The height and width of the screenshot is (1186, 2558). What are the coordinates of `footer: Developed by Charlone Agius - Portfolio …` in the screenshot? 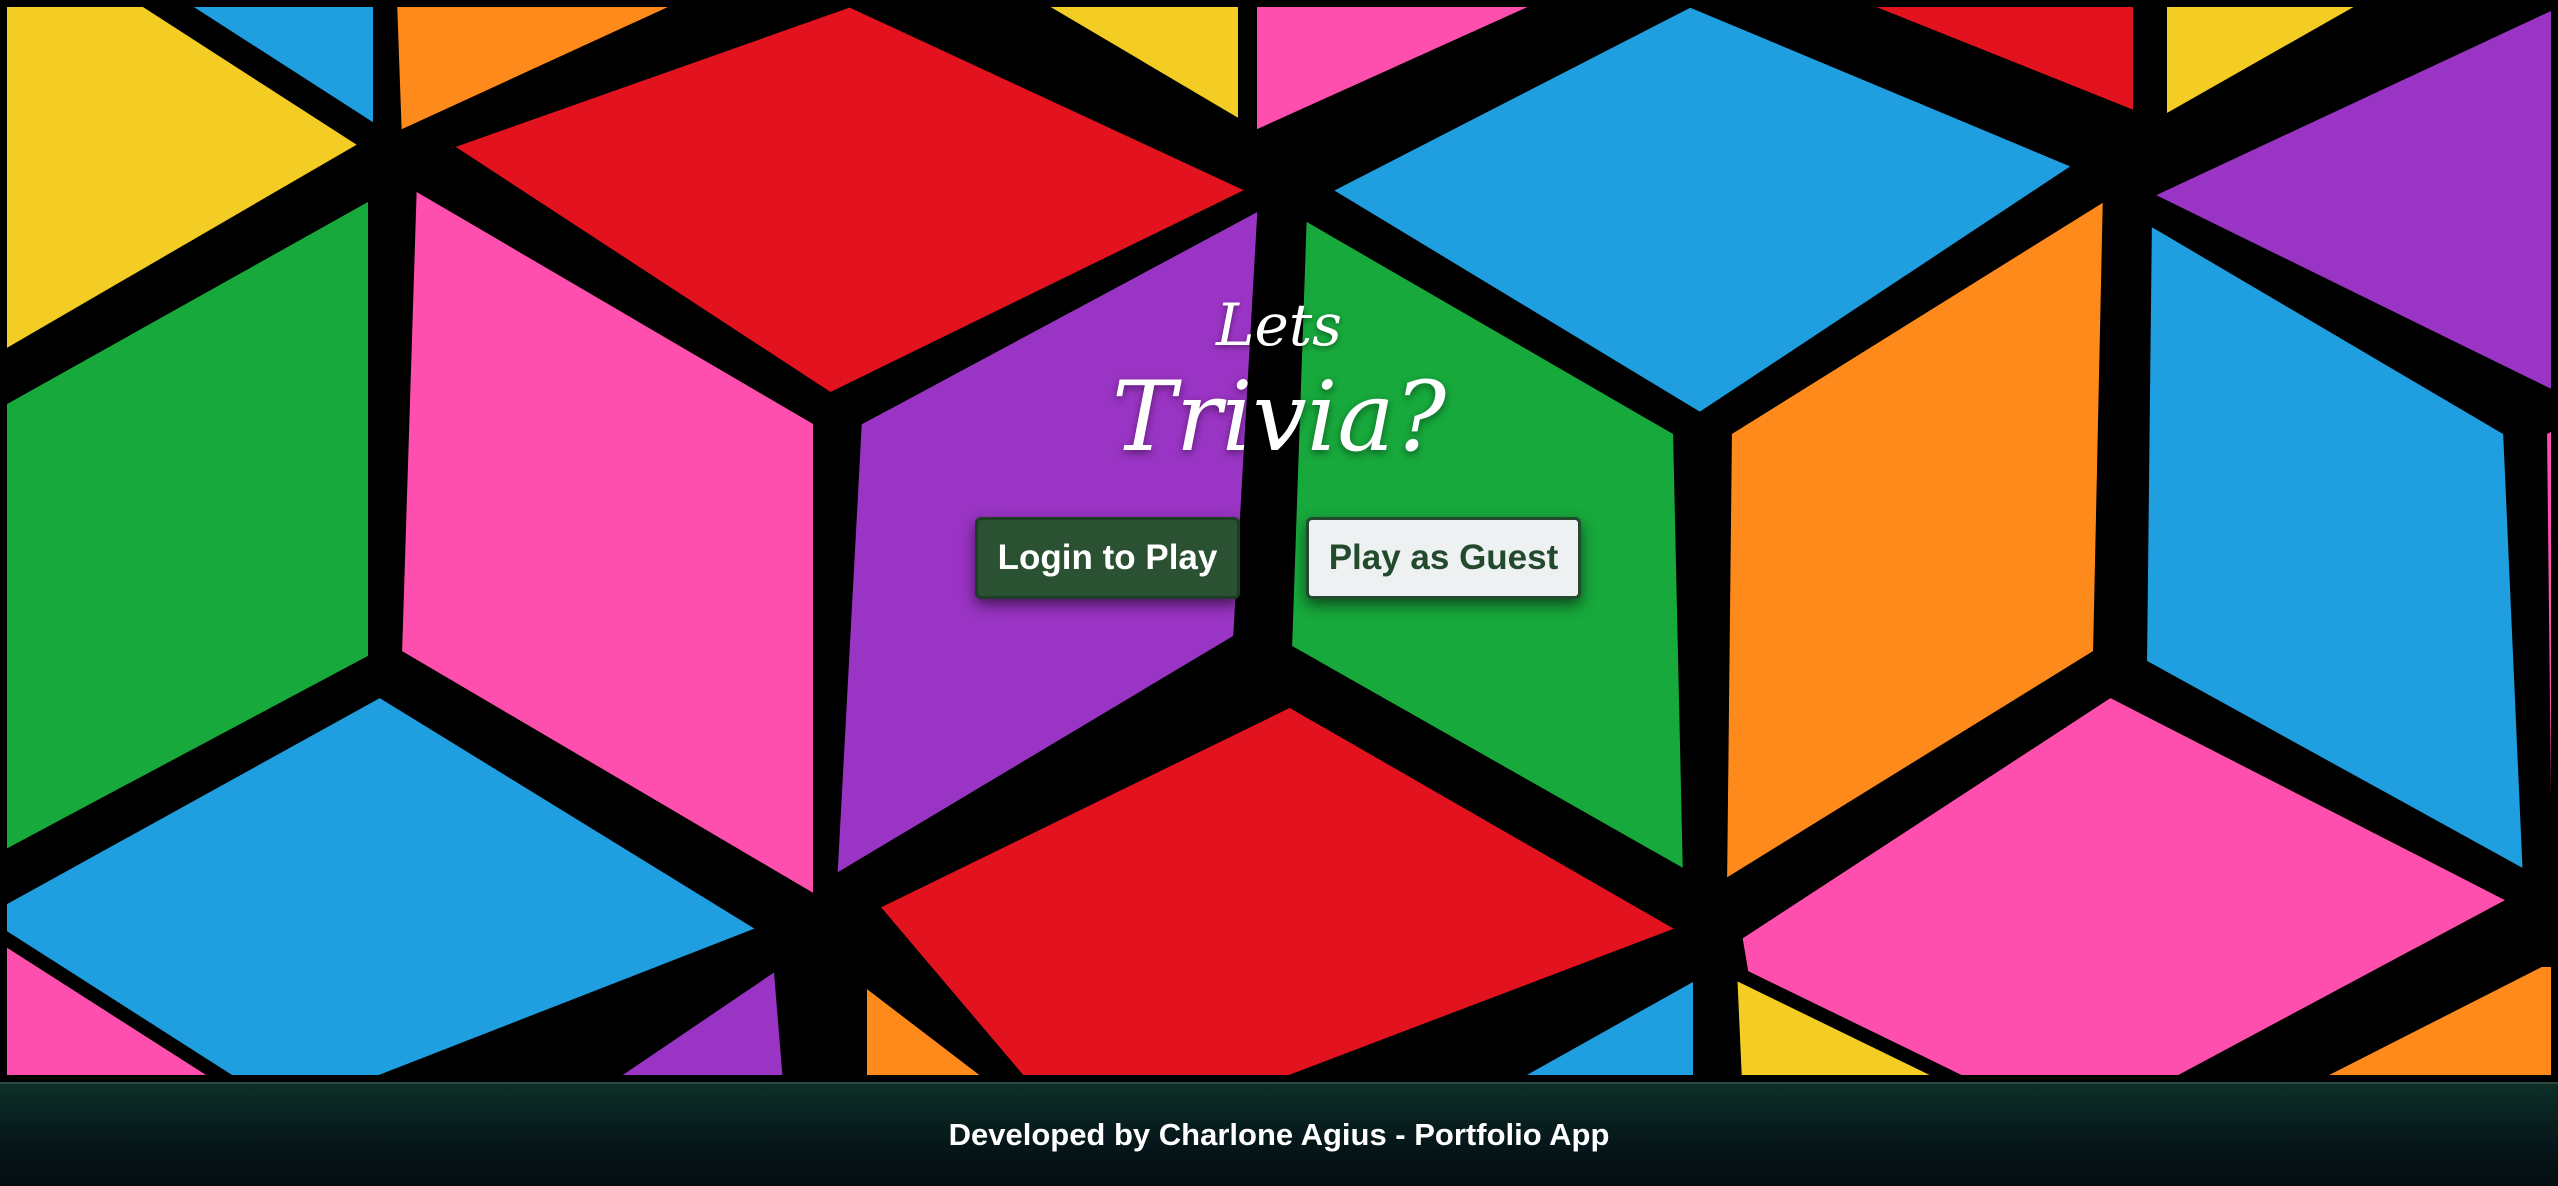 It's located at (1279, 1134).